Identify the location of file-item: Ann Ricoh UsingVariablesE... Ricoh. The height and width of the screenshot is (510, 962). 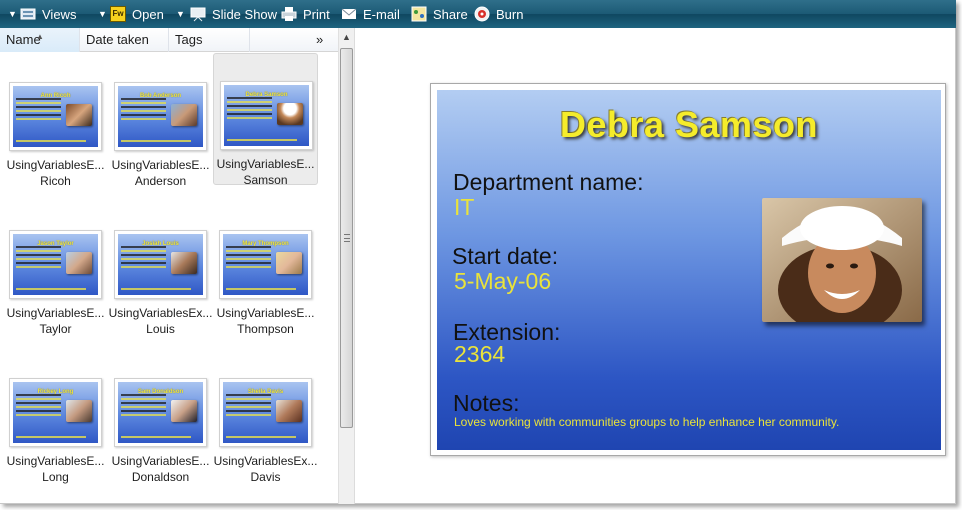
(55, 121).